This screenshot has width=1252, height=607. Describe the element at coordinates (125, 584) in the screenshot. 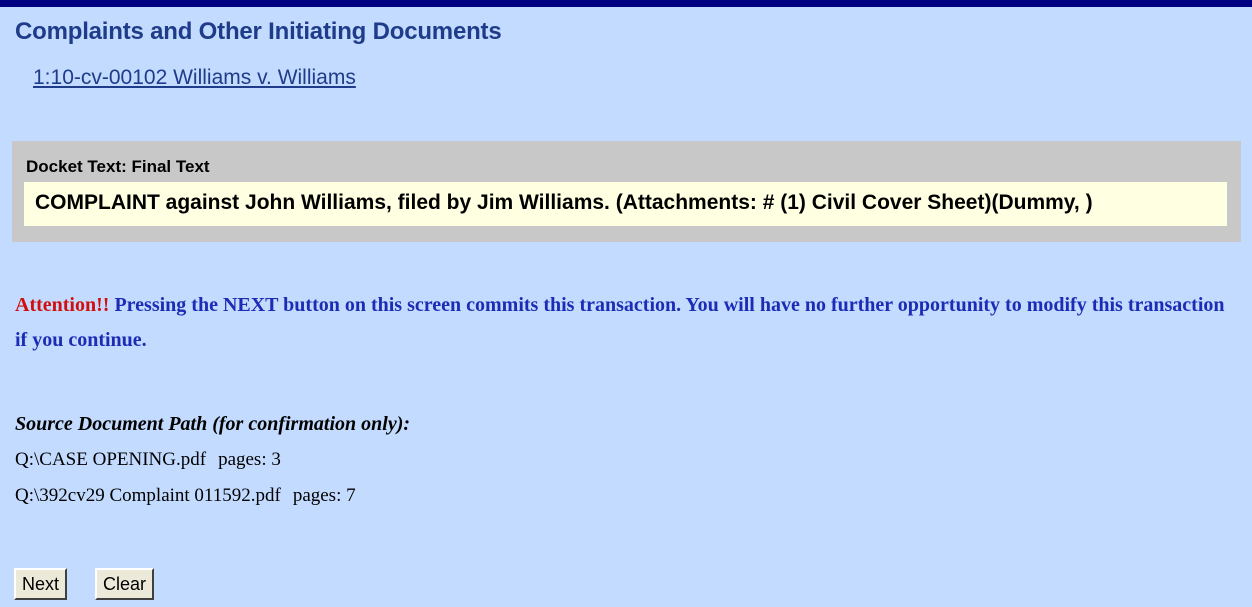

I see `clear-button: Clear` at that location.